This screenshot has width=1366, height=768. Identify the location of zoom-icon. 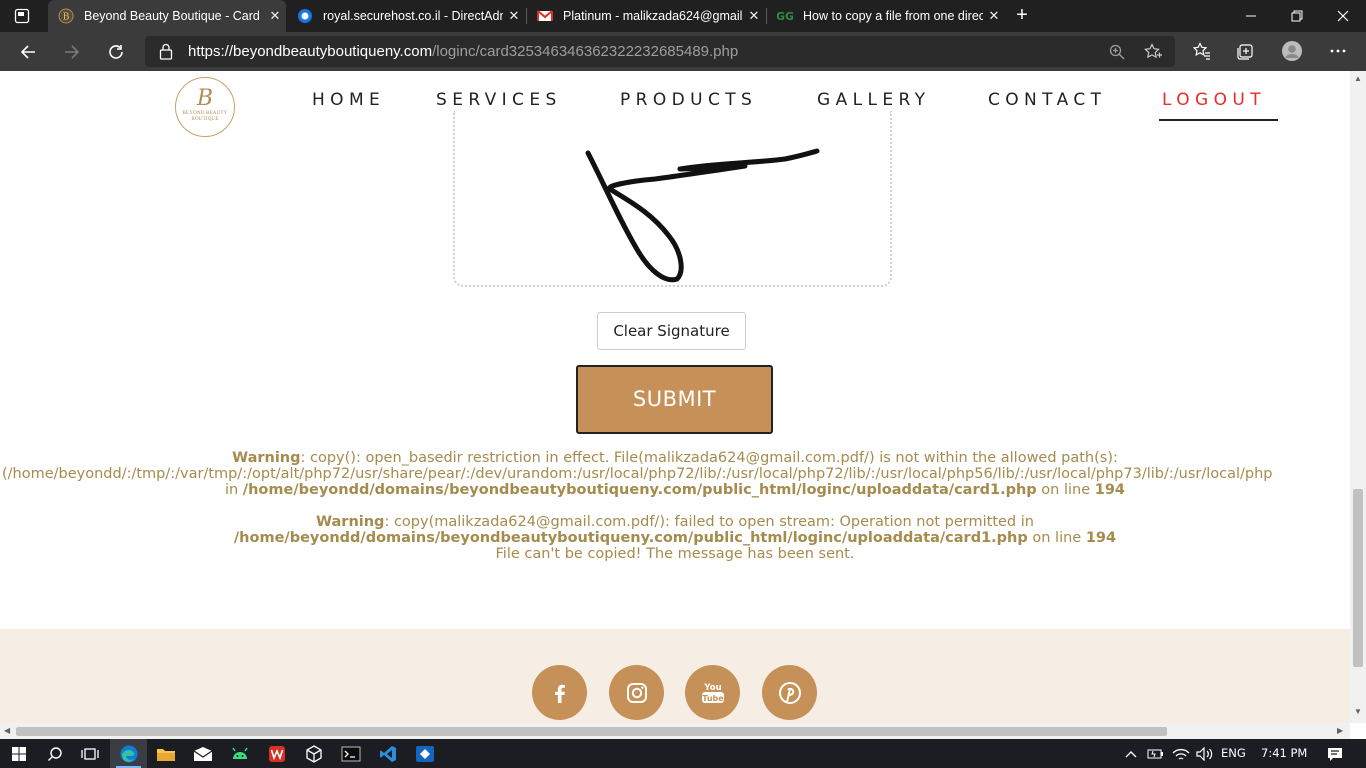
(1117, 52).